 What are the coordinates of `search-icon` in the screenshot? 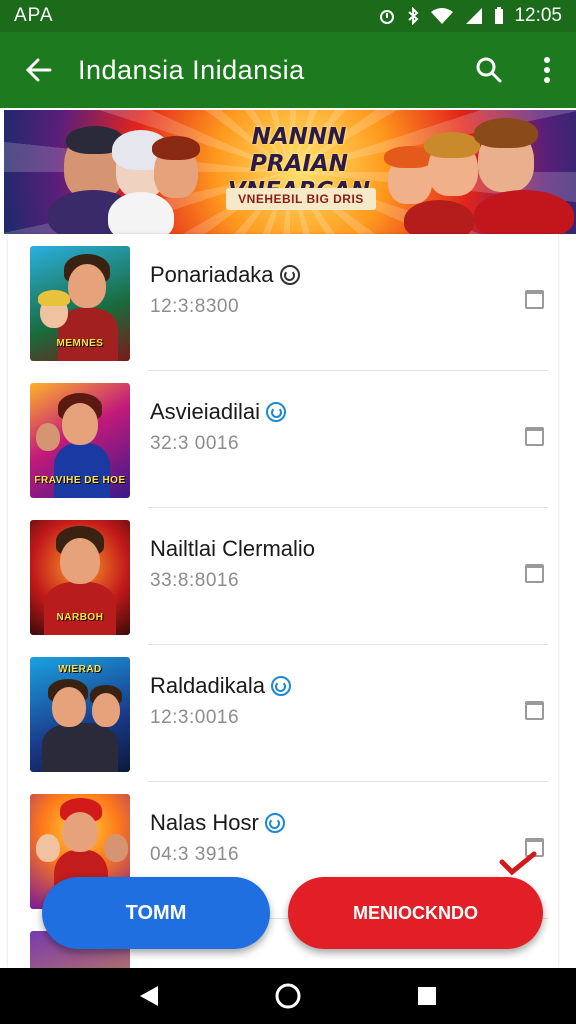 It's located at (489, 70).